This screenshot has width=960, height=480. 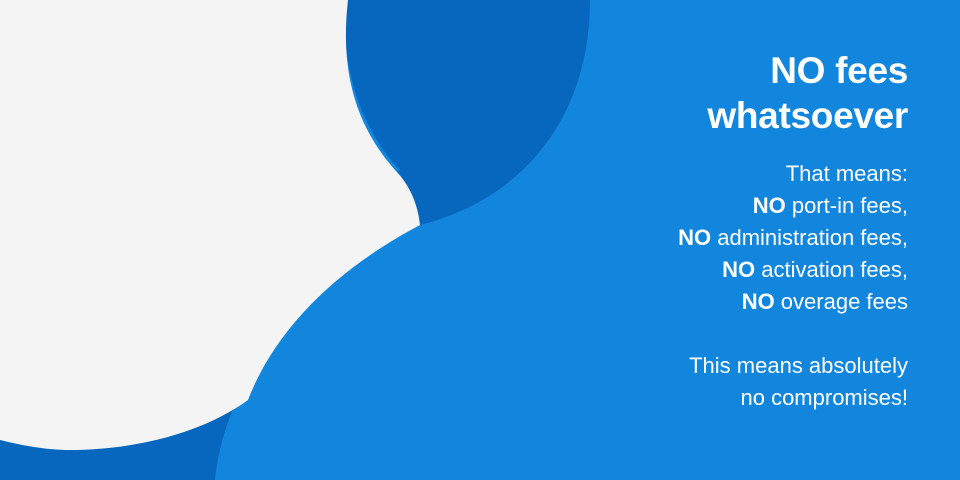 I want to click on fee-item: NO port-in fees,, so click(x=698, y=206).